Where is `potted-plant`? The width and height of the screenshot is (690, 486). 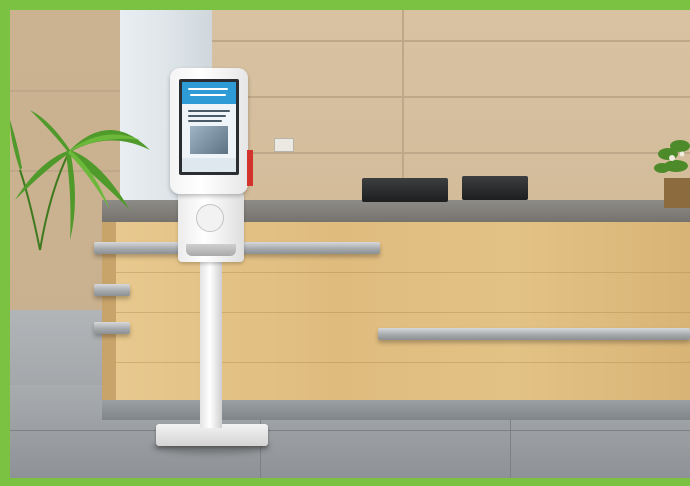 potted-plant is located at coordinates (672, 174).